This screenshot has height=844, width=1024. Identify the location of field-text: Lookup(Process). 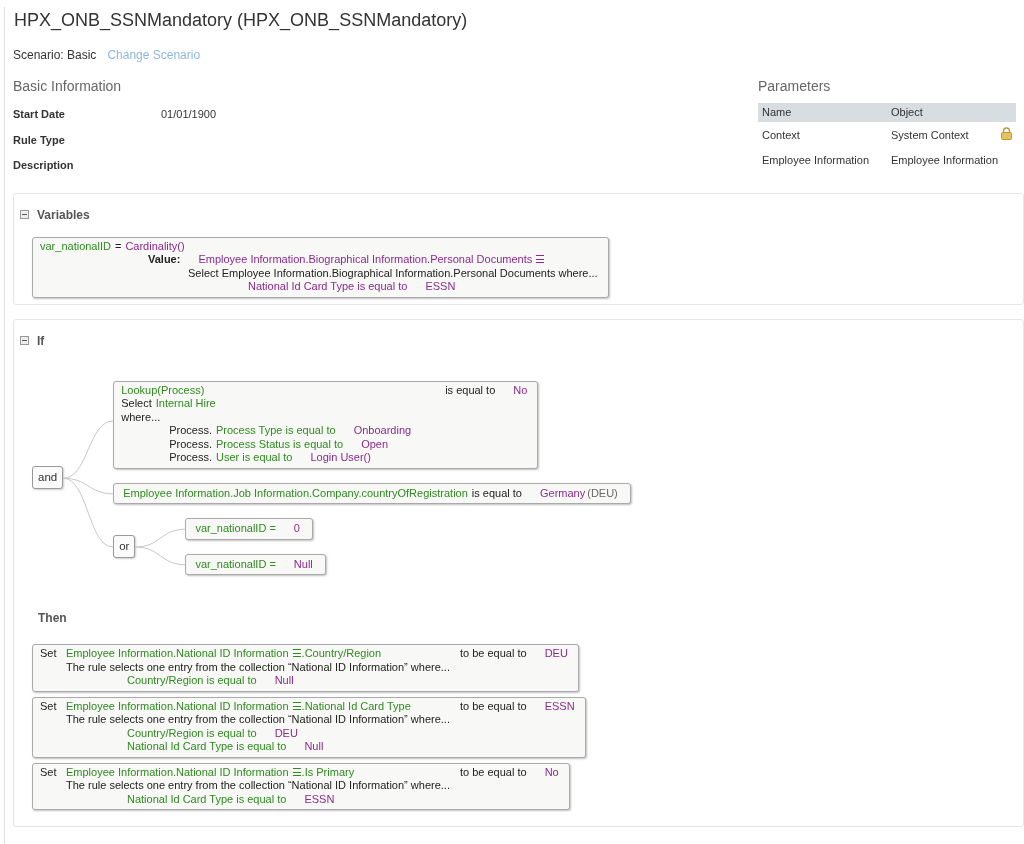
(163, 390).